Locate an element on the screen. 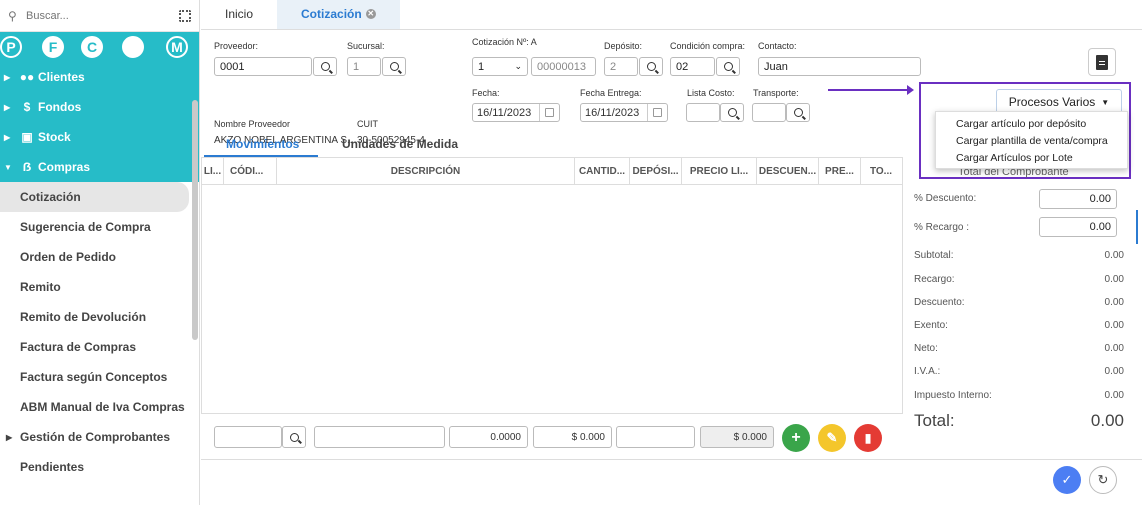  cart-icon: ẞ is located at coordinates (27, 167).